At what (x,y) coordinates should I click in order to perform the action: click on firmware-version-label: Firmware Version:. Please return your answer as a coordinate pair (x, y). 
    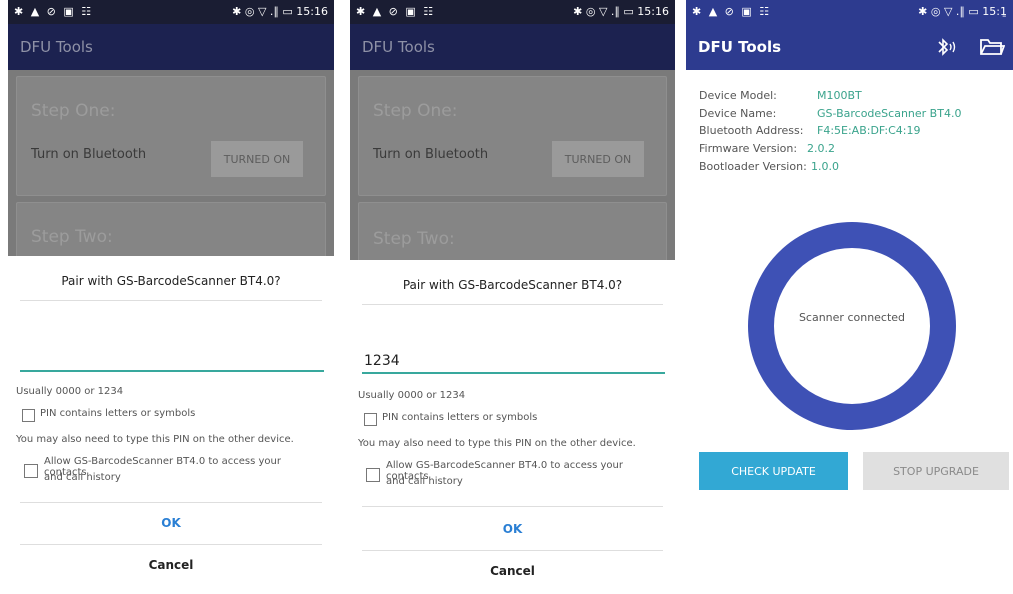
    Looking at the image, I should click on (748, 148).